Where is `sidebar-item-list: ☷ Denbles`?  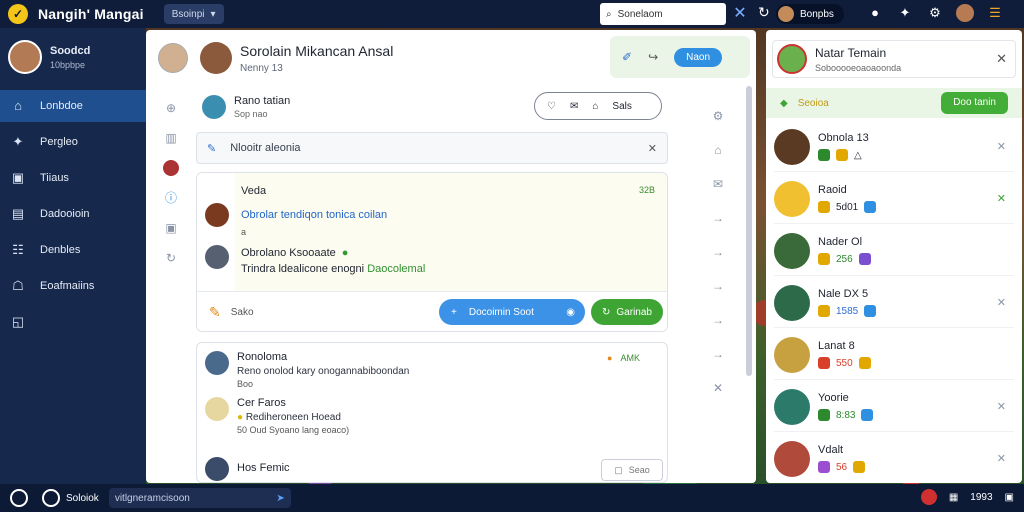
sidebar-item-list: ☷ Denbles is located at coordinates (73, 250).